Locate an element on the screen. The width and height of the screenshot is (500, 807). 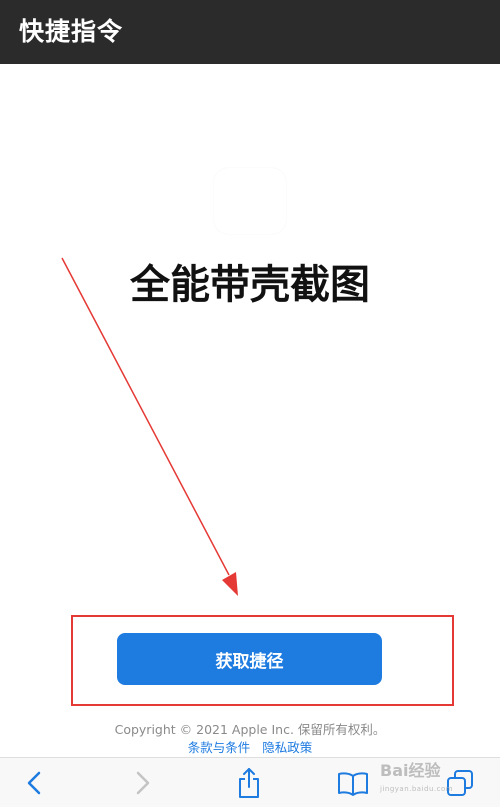
forward-button is located at coordinates (143, 783).